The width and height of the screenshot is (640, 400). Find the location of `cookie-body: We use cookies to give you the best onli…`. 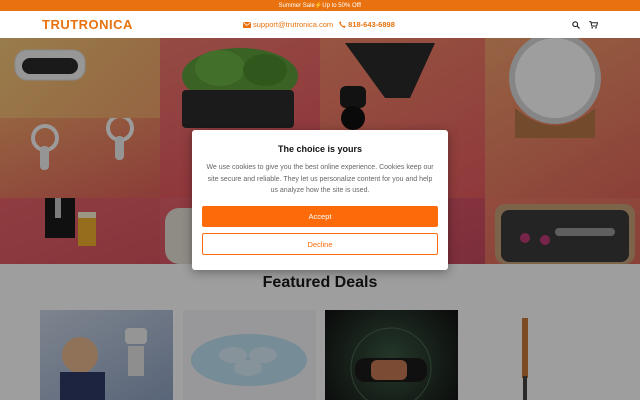

cookie-body: We use cookies to give you the best onli… is located at coordinates (320, 179).